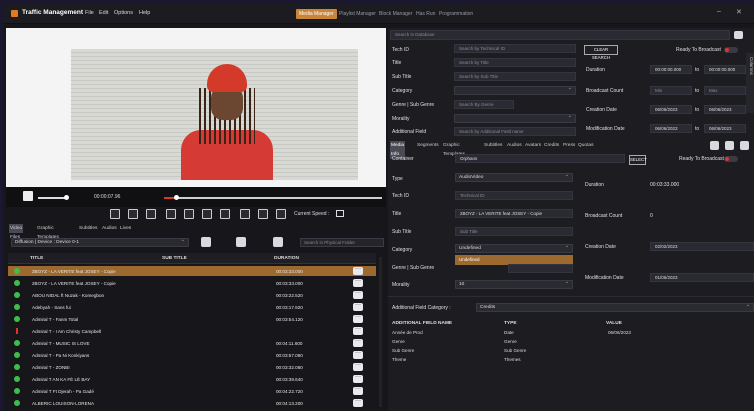  I want to click on search-ready-toggle, so click(731, 50).